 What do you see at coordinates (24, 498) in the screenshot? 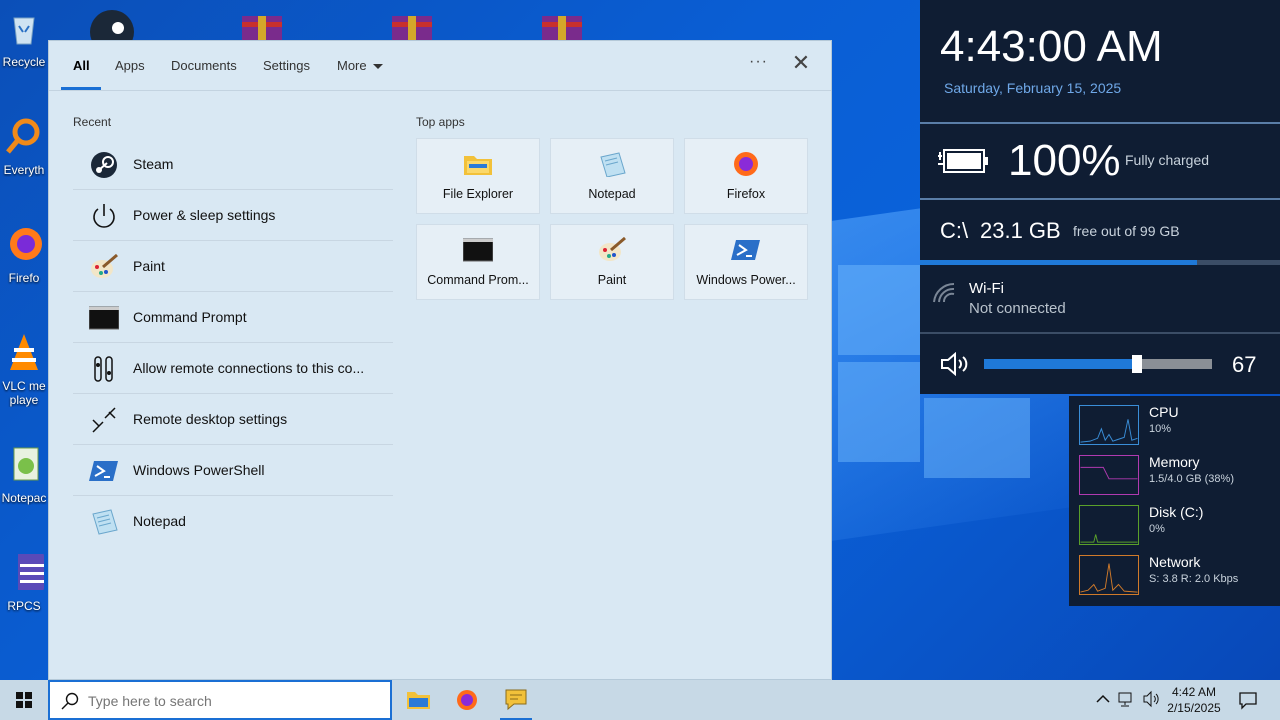
I see `desktop-icon-label: Notepac` at bounding box center [24, 498].